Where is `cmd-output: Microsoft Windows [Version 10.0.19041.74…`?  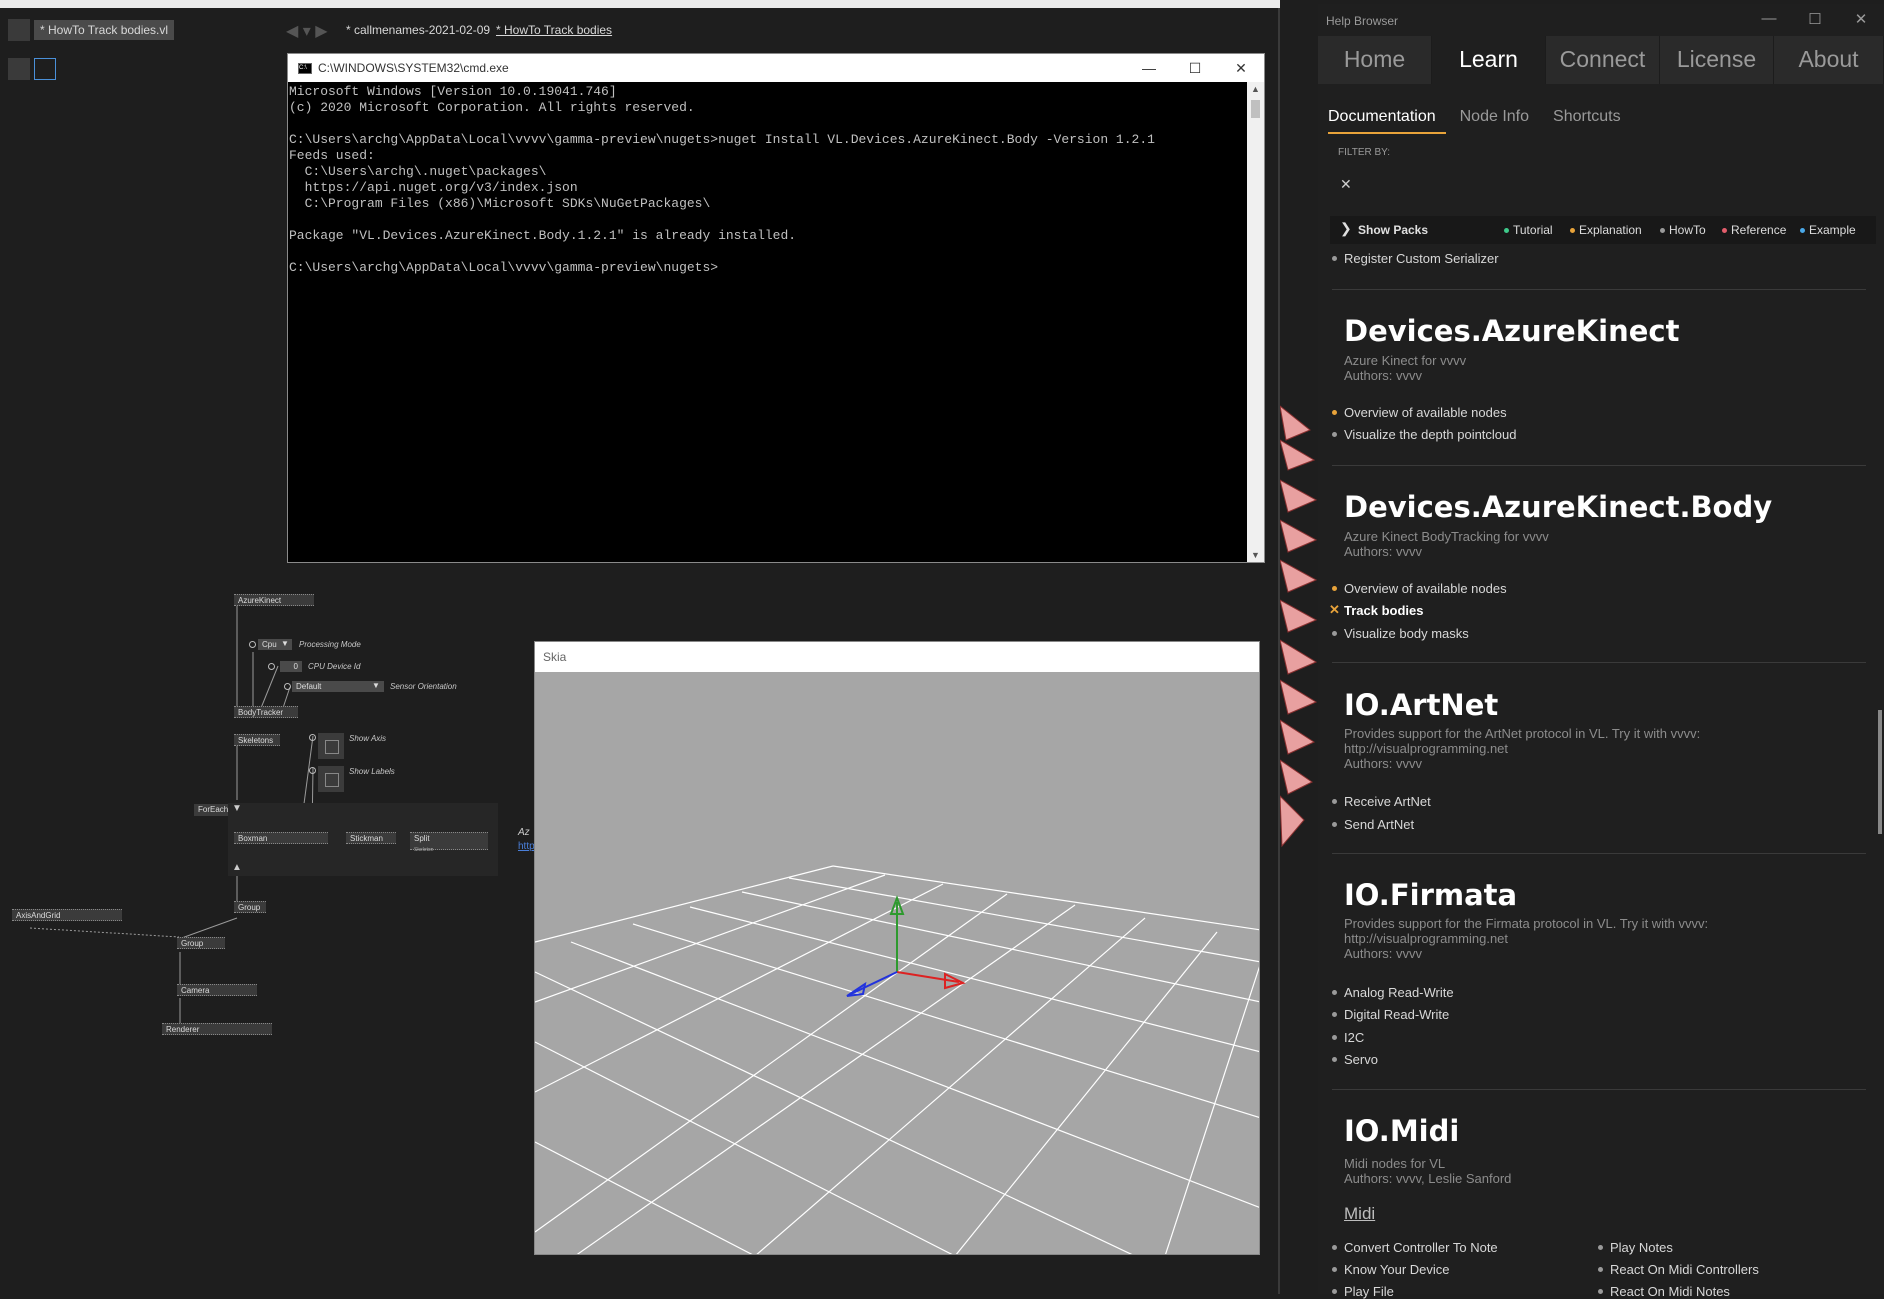
cmd-output: Microsoft Windows [Version 10.0.19041.74… is located at coordinates (776, 179).